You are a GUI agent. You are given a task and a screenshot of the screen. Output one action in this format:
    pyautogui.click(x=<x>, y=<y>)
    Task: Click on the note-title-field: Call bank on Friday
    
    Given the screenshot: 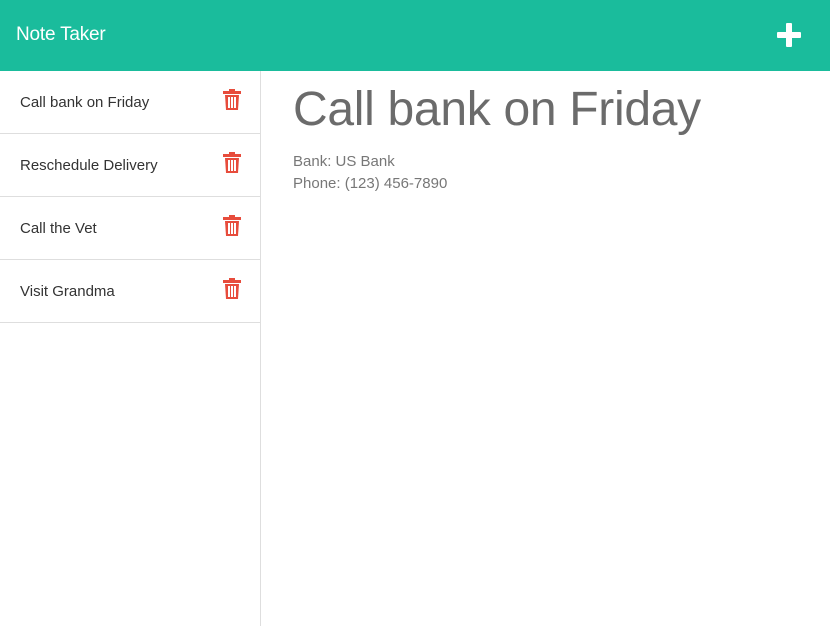 What is the action you would take?
    pyautogui.click(x=497, y=110)
    